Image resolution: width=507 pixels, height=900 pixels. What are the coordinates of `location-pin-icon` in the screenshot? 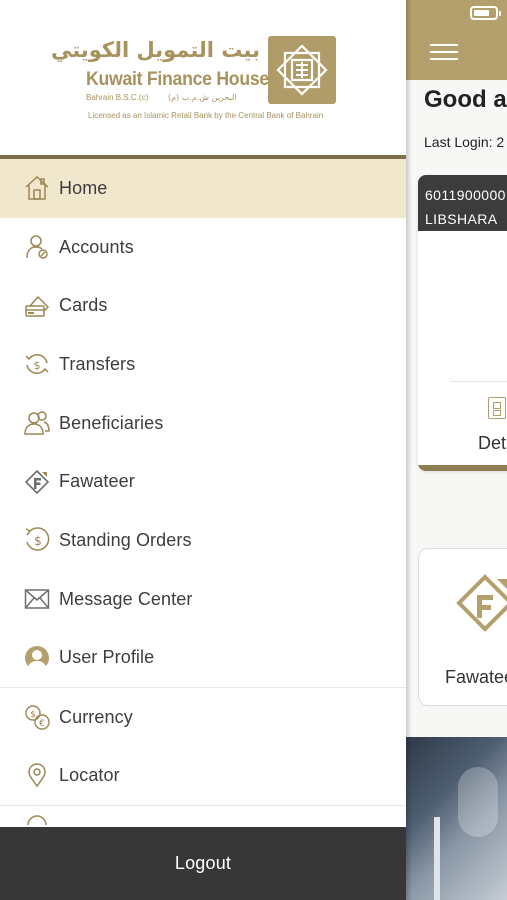 It's located at (37, 775).